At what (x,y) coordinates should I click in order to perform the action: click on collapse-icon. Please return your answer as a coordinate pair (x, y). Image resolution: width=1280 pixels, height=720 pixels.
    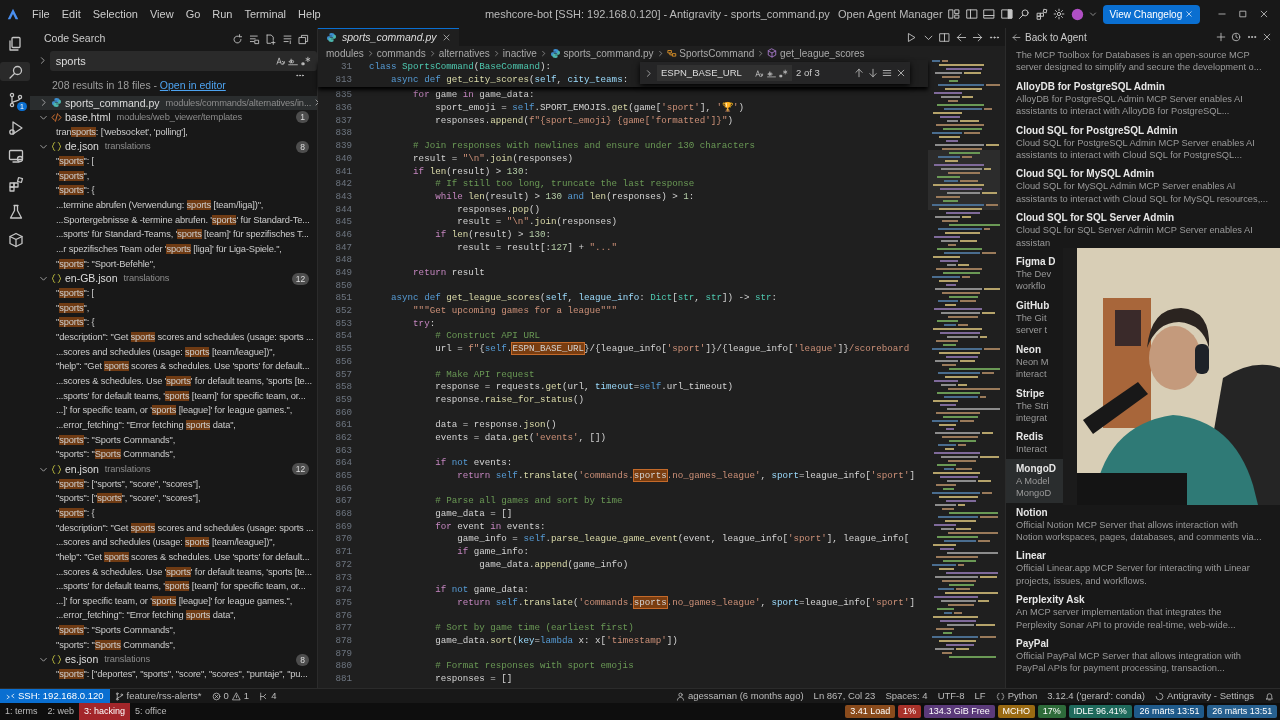
    Looking at the image, I should click on (287, 39).